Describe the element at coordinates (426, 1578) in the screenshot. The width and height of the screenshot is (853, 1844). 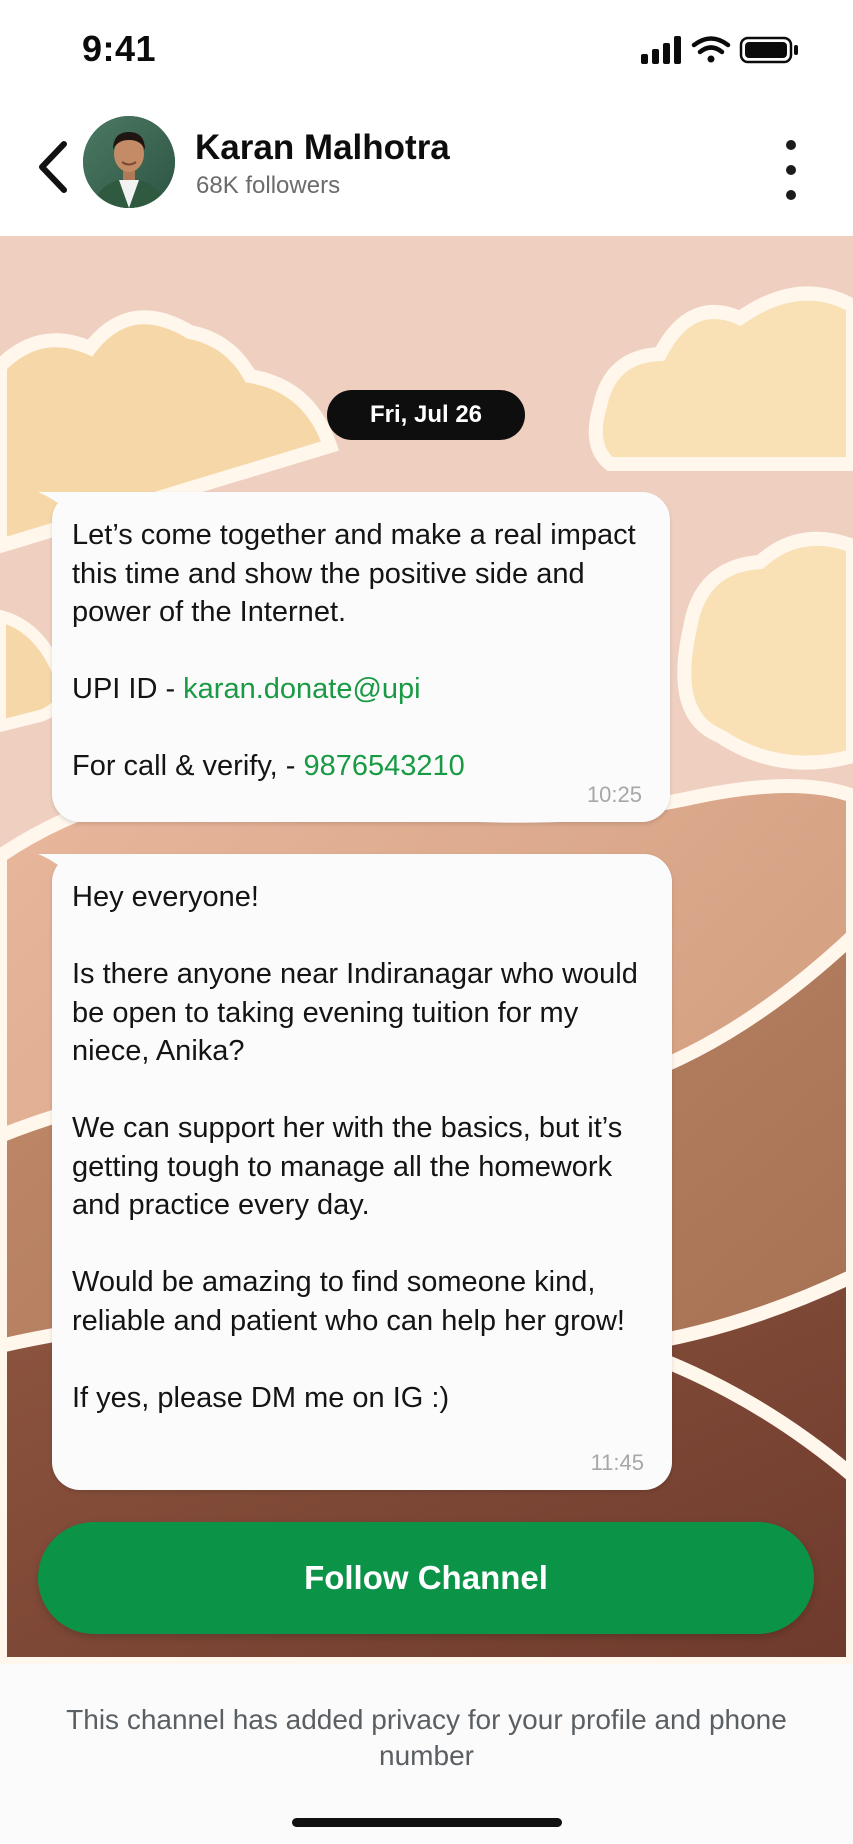
I see `follow-channel-button: Follow Channel` at that location.